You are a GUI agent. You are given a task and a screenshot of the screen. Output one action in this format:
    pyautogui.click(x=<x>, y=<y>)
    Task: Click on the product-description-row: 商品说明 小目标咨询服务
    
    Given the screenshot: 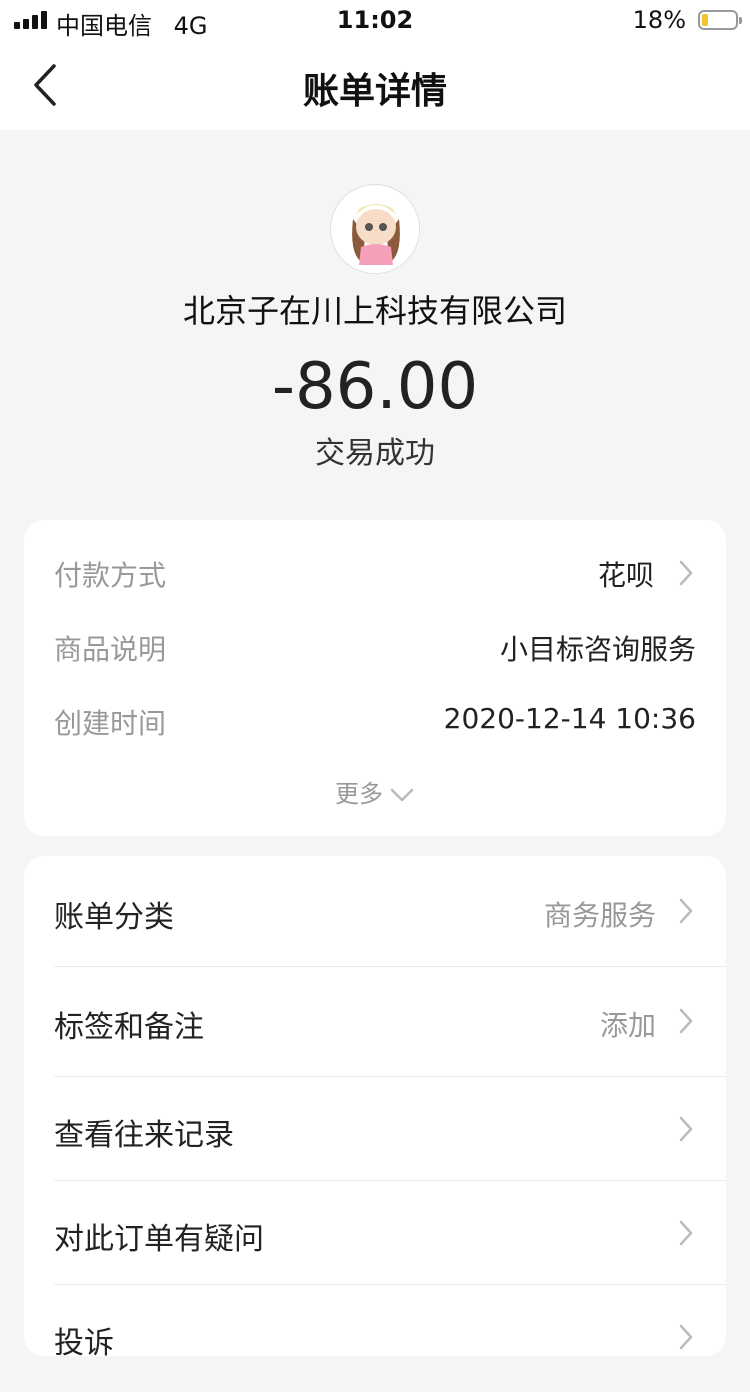 What is the action you would take?
    pyautogui.click(x=375, y=648)
    